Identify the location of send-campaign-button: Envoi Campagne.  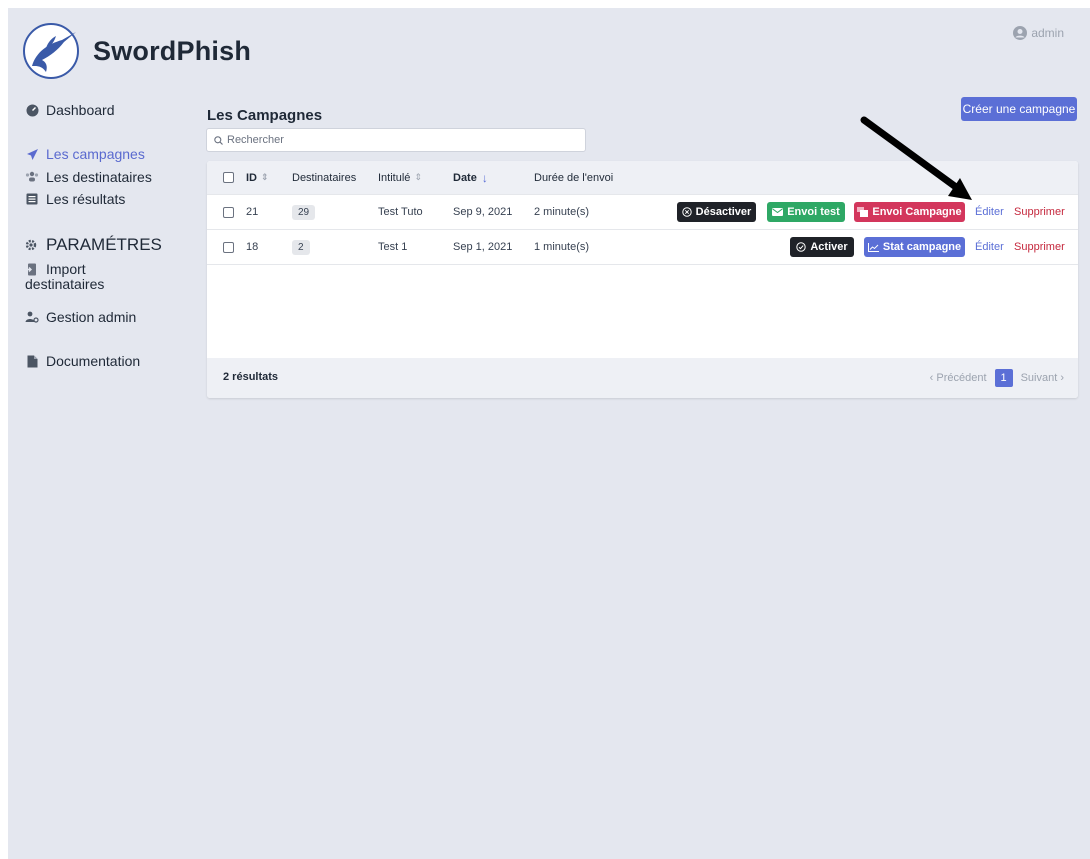
(909, 212).